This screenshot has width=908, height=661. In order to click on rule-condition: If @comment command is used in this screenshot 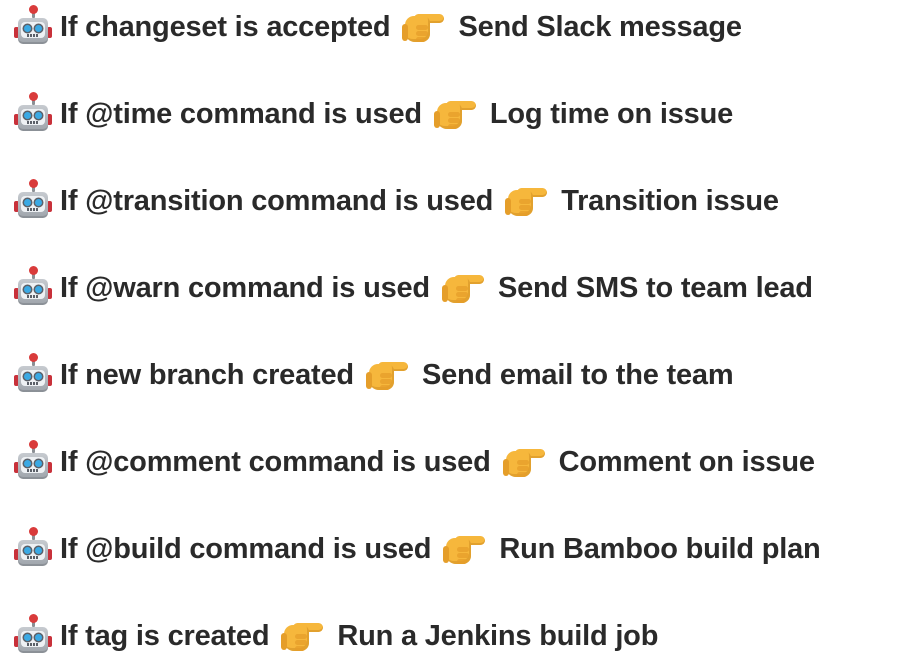, I will do `click(275, 461)`.